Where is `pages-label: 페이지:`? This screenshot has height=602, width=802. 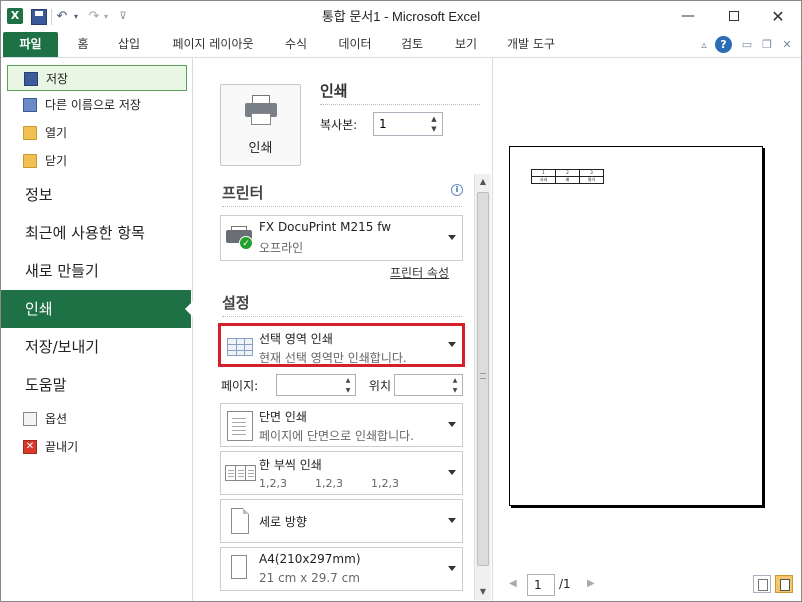 pages-label: 페이지: is located at coordinates (240, 386).